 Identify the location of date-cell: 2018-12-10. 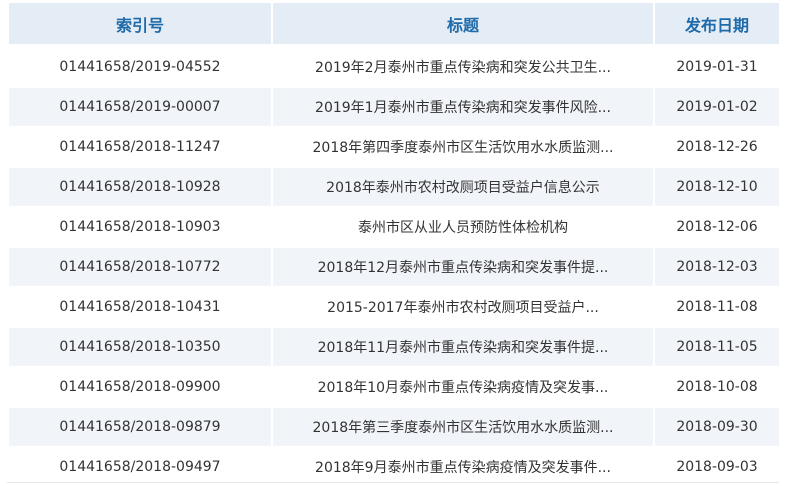
(717, 186).